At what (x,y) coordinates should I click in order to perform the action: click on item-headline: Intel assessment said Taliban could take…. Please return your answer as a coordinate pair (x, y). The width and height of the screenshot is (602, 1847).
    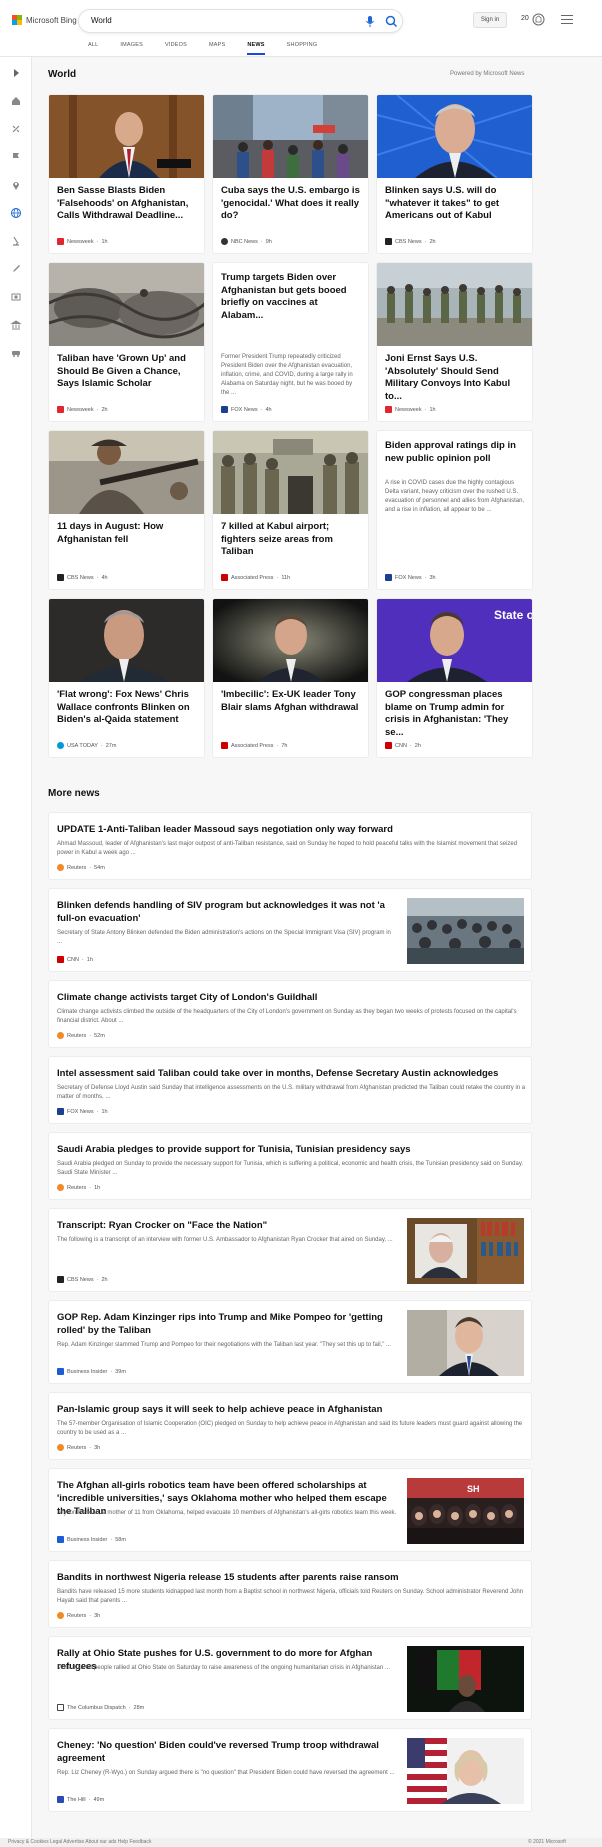
    Looking at the image, I should click on (292, 1073).